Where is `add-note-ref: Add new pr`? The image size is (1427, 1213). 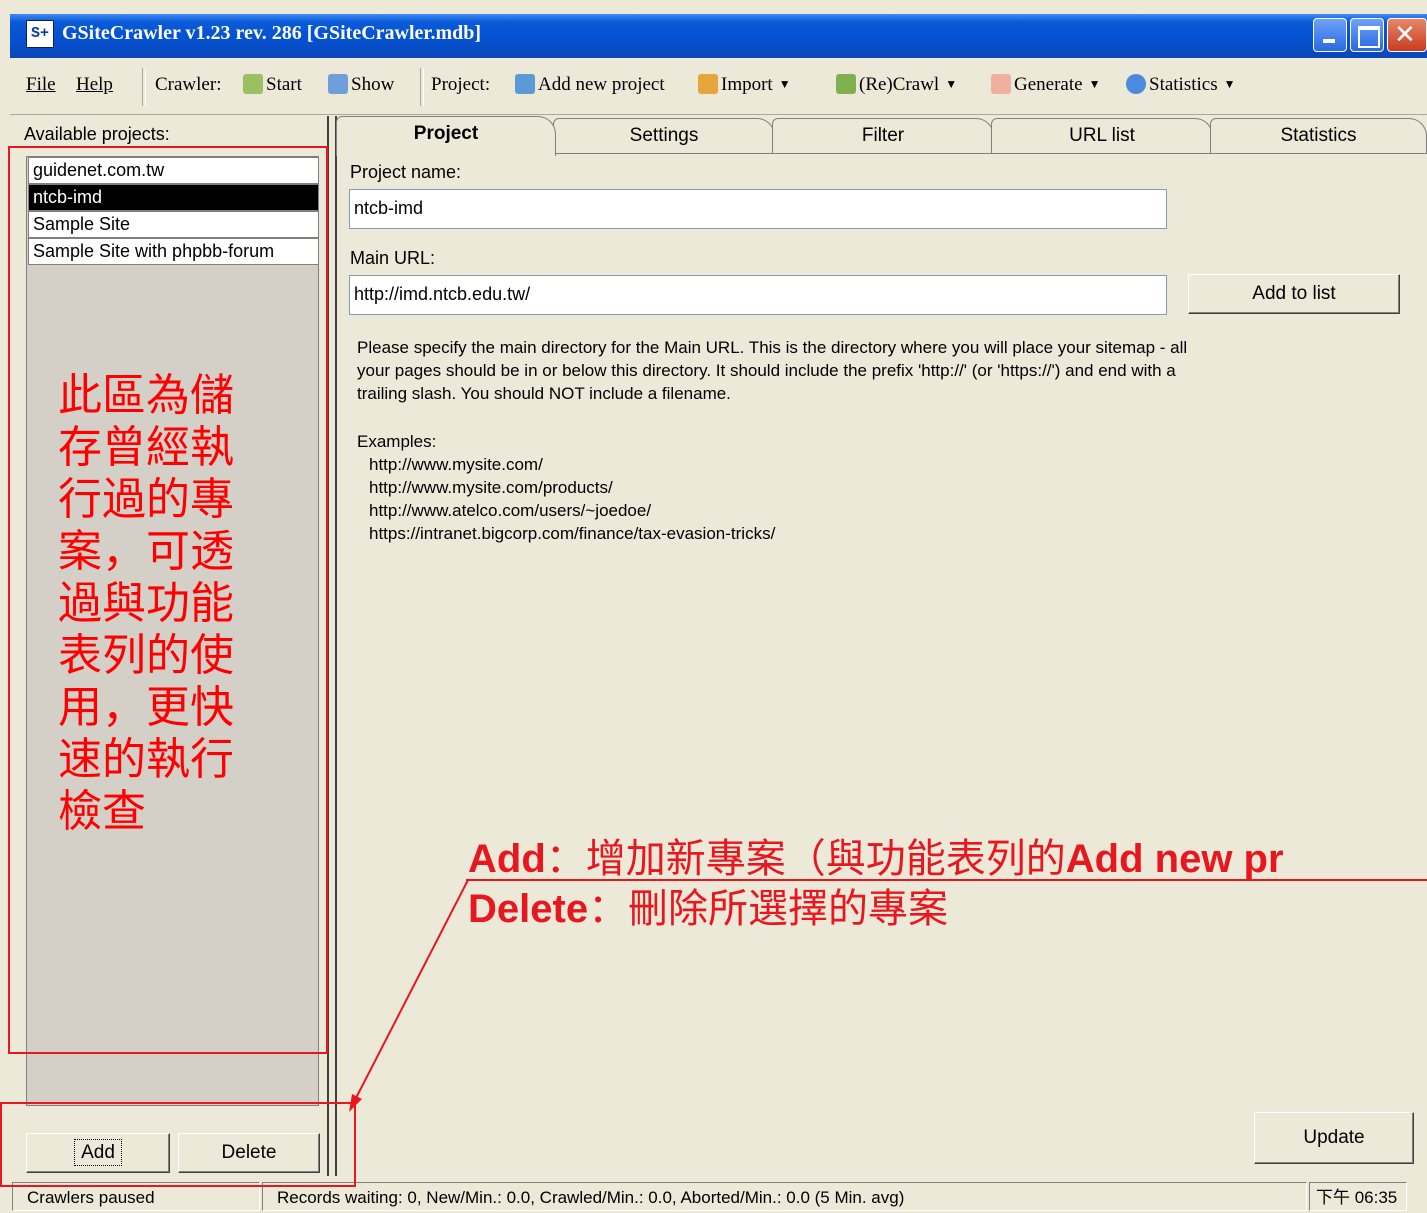 add-note-ref: Add new pr is located at coordinates (1174, 859).